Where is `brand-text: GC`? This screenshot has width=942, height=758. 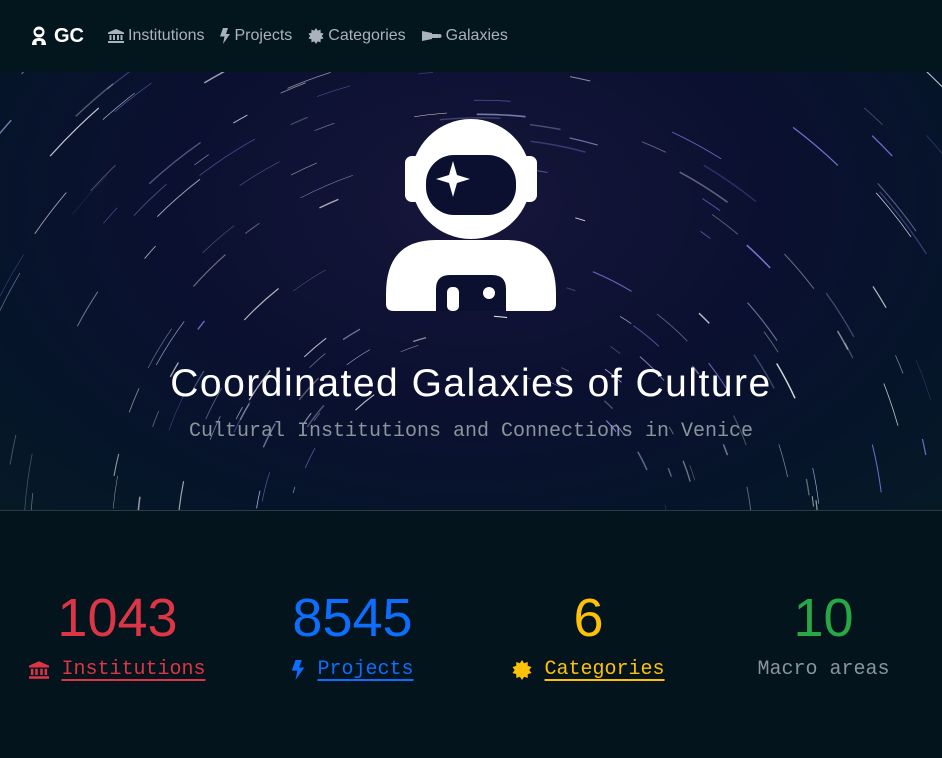 brand-text: GC is located at coordinates (69, 35).